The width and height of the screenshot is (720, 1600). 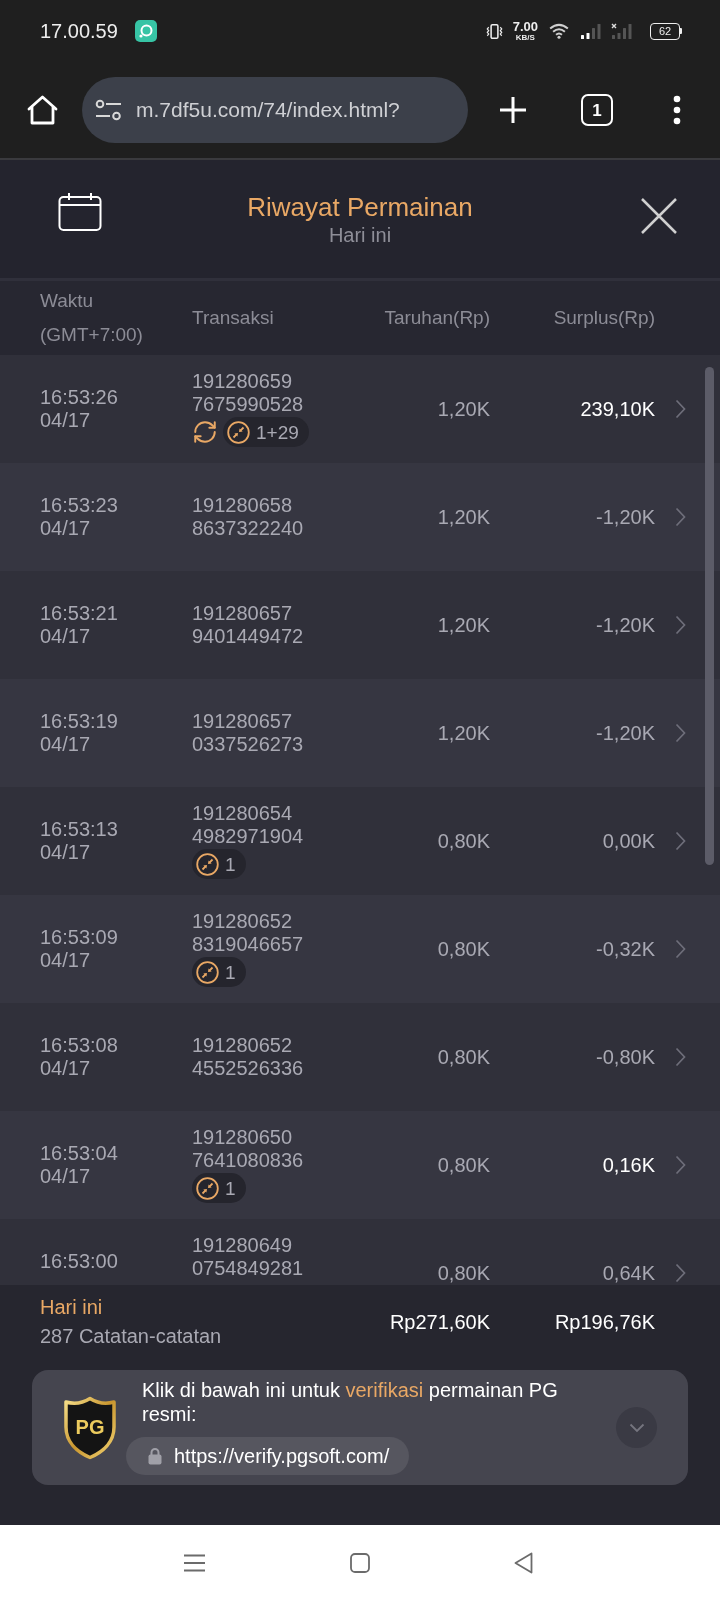 What do you see at coordinates (248, 528) in the screenshot?
I see `transaction-id: 8637322240` at bounding box center [248, 528].